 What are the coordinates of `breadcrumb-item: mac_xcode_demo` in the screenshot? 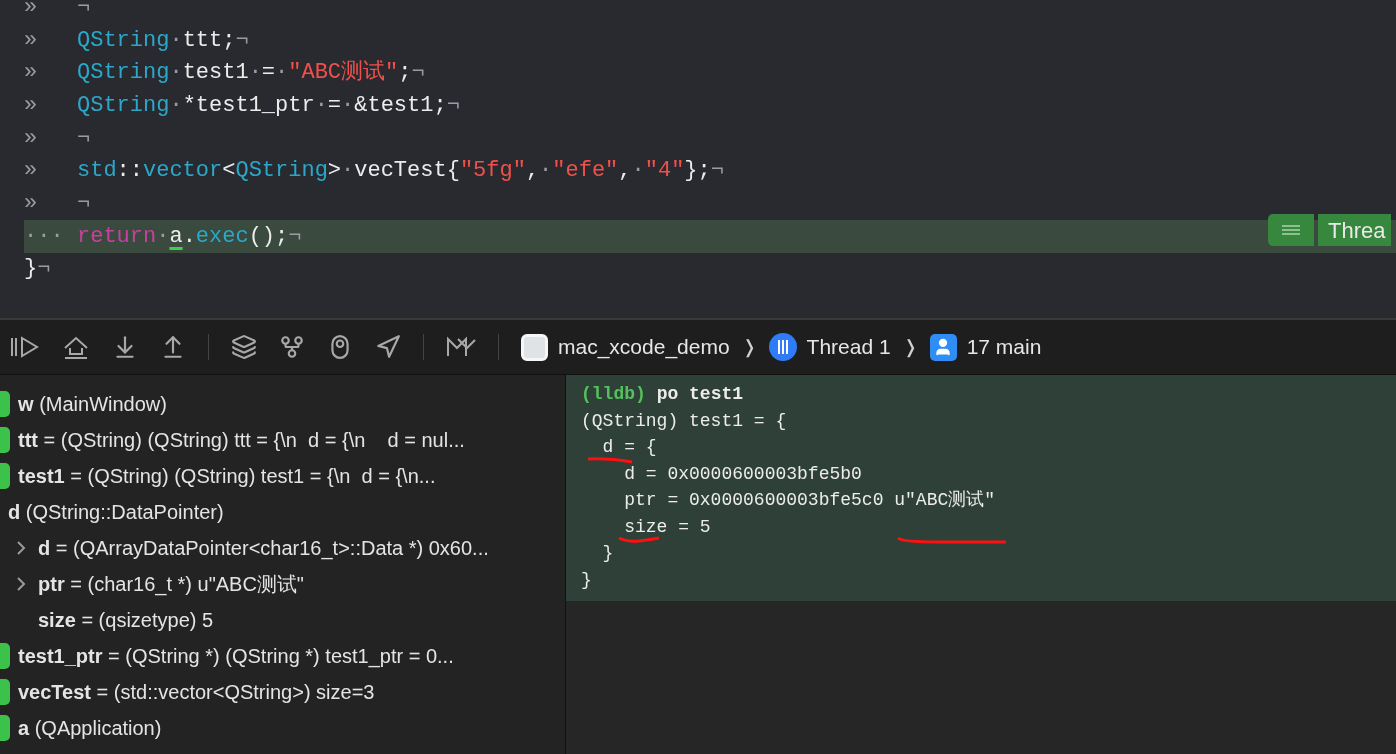 It's located at (644, 347).